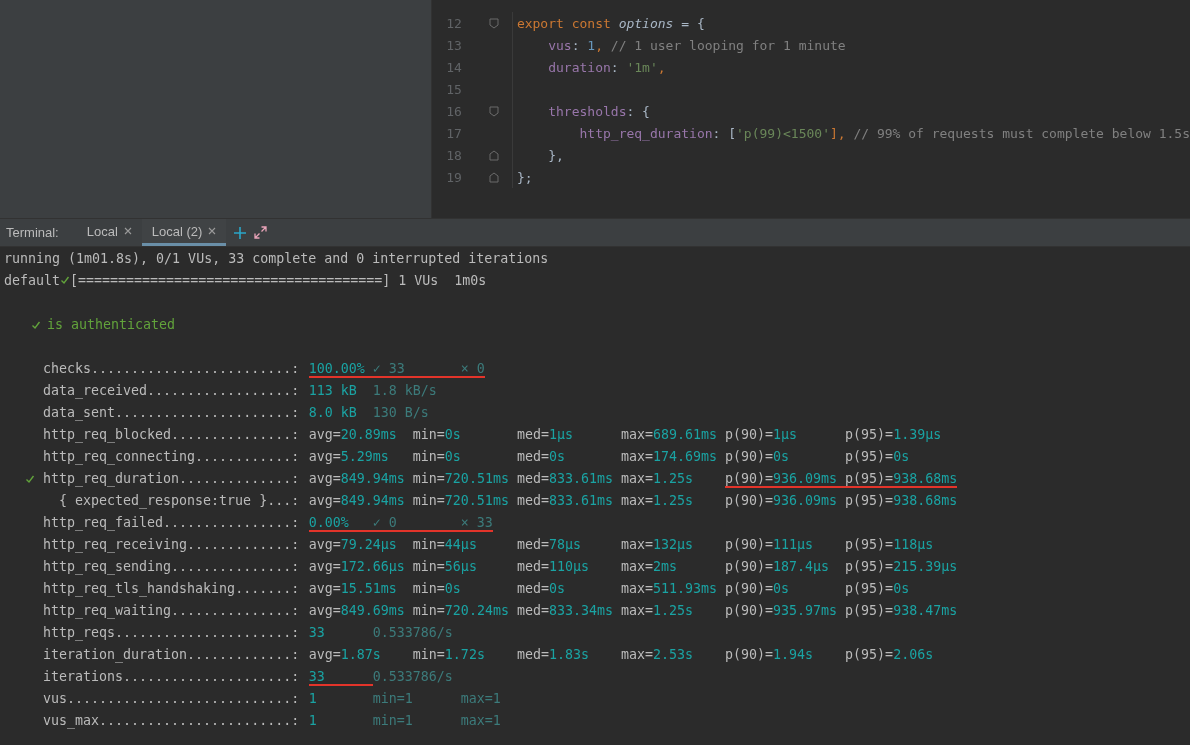 Image resolution: width=1190 pixels, height=745 pixels. What do you see at coordinates (171, 413) in the screenshot?
I see `metric-name: data_sent......................:` at bounding box center [171, 413].